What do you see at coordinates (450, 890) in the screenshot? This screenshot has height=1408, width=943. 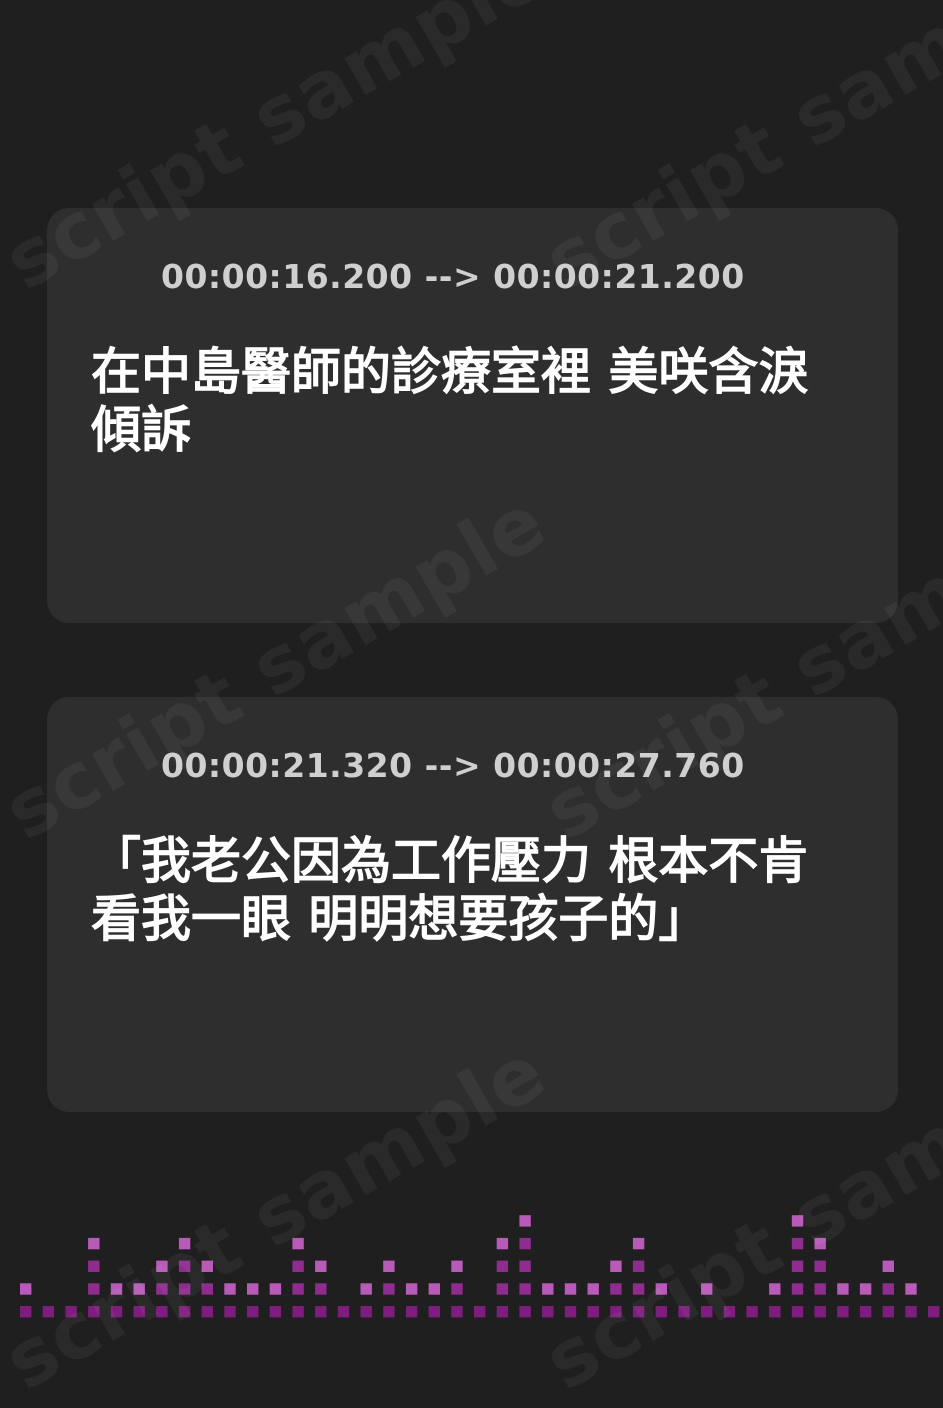 I see `subtitle-text: 「我老公因為工作壓力 根本不肯看我一眼 明明想要孩子的」` at bounding box center [450, 890].